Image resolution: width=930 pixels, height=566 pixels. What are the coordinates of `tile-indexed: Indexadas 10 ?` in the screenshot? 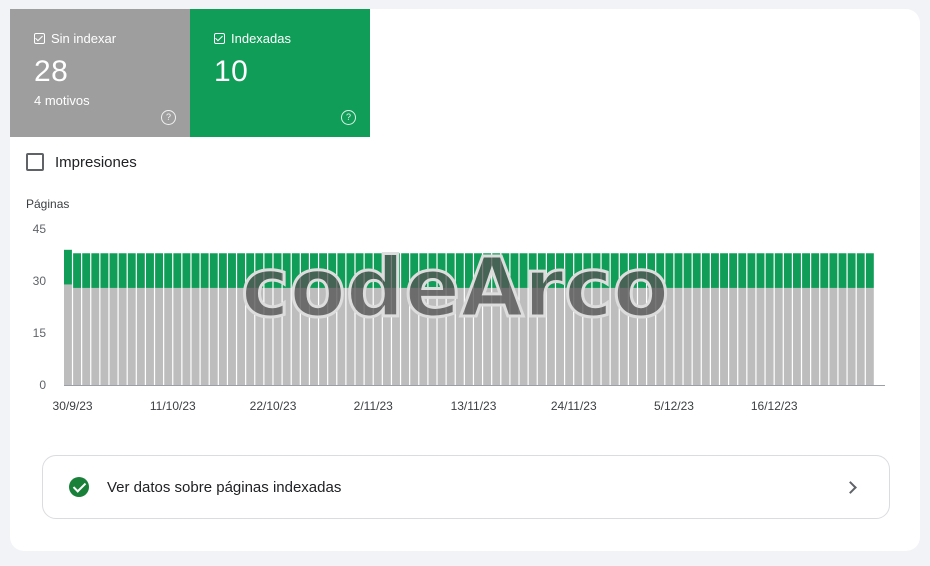 It's located at (280, 73).